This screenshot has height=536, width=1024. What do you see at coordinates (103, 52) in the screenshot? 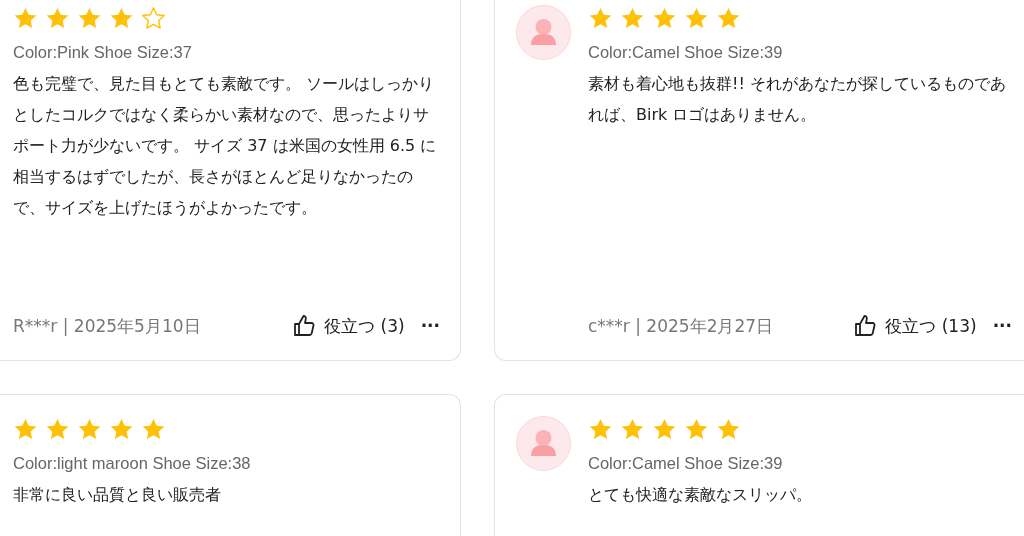
I see `variant-label: Color:Pink Shoe Size:37` at bounding box center [103, 52].